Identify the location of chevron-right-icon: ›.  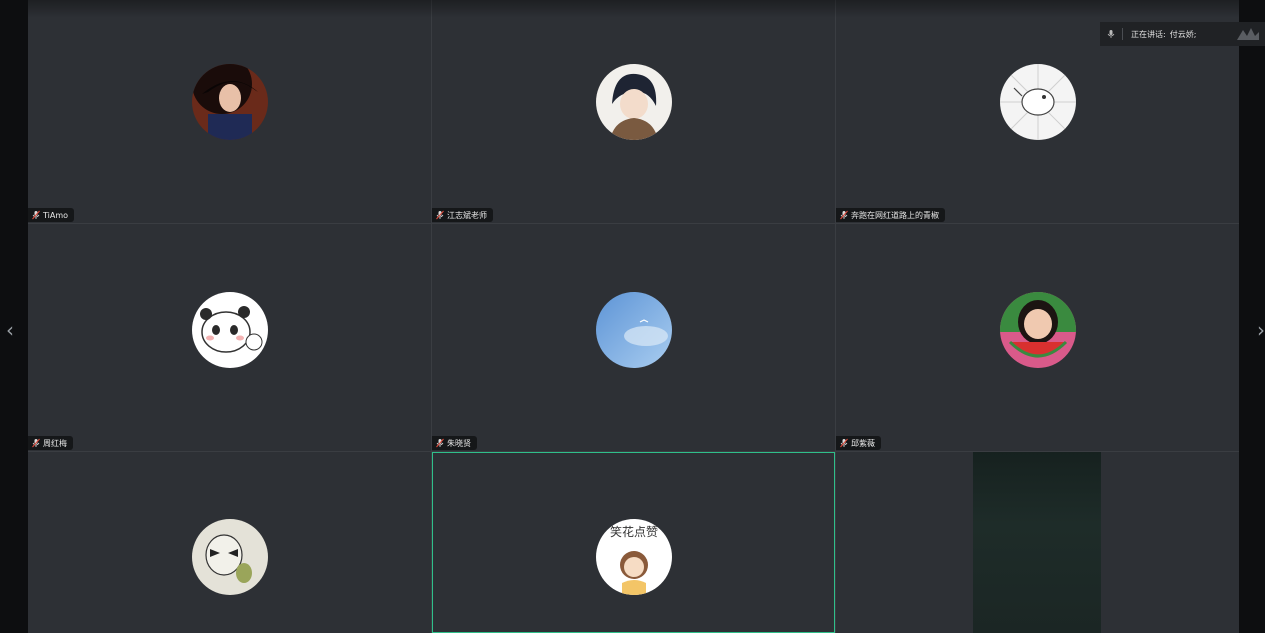
(1258, 330).